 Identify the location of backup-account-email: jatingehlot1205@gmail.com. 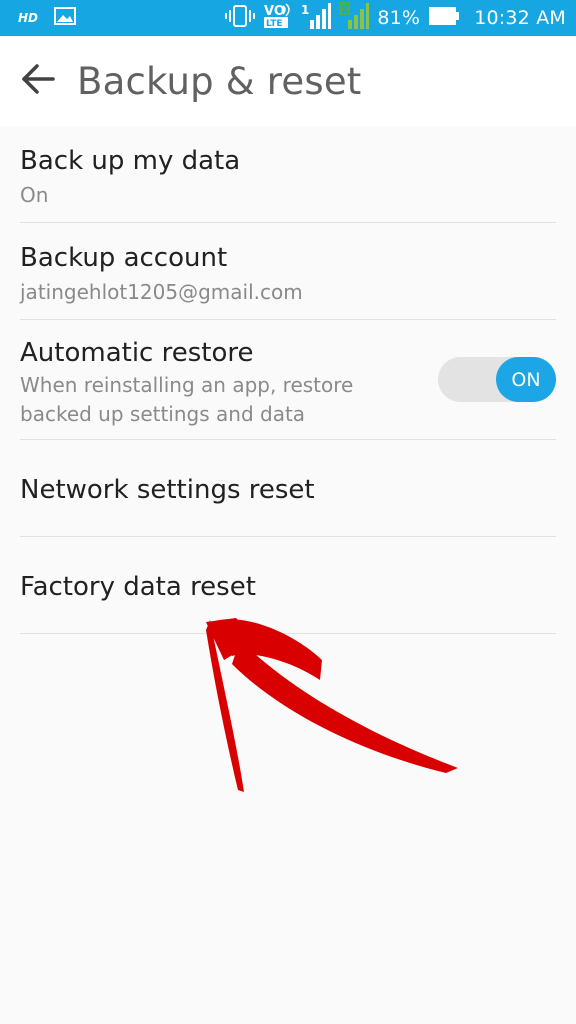
(161, 292).